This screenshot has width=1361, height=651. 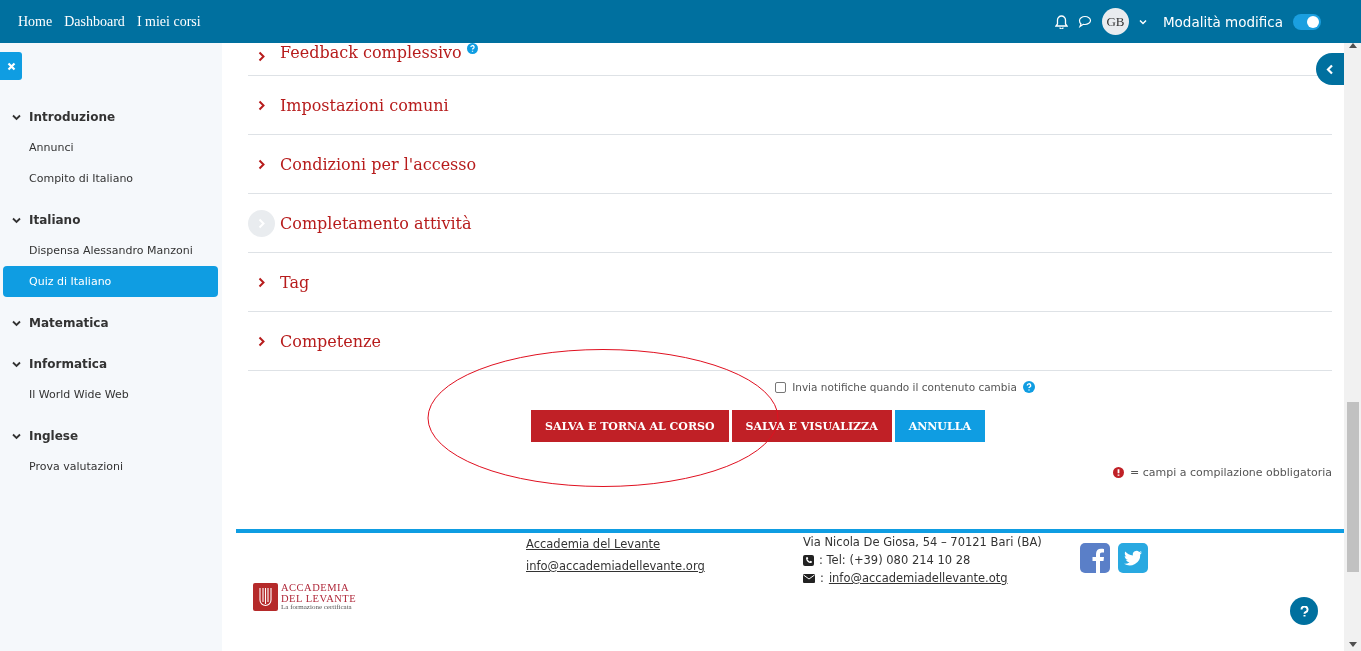 I want to click on logo-emblem-icon, so click(x=265, y=597).